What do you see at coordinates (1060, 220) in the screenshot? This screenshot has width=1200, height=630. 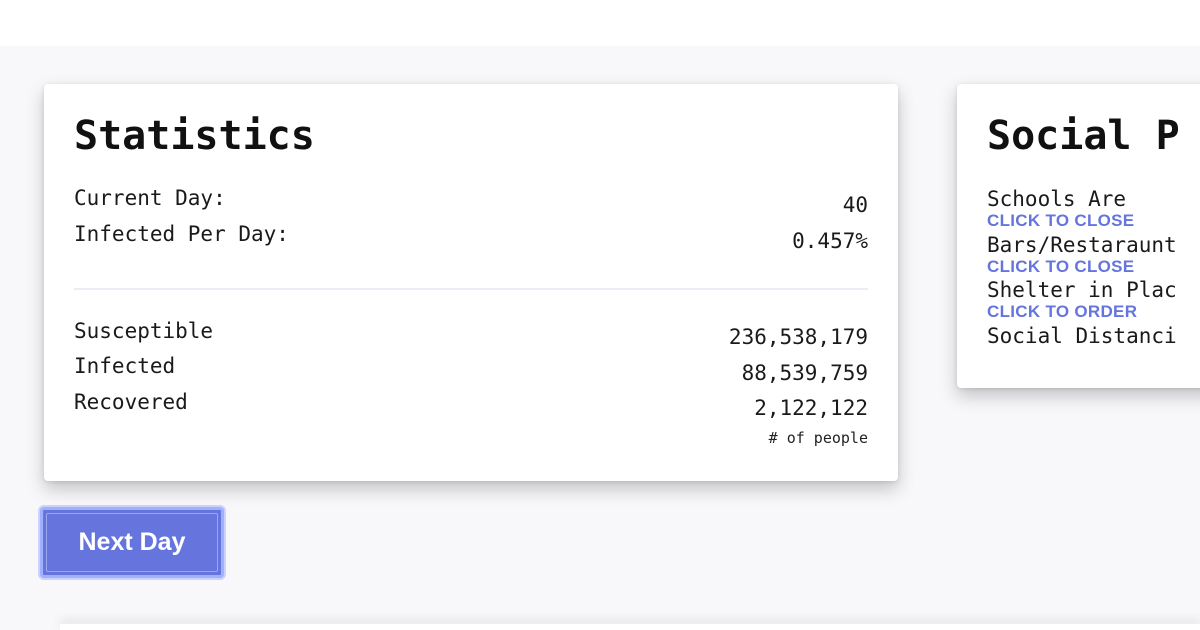 I see `close-schools-link: CLICK TO CLOSE` at bounding box center [1060, 220].